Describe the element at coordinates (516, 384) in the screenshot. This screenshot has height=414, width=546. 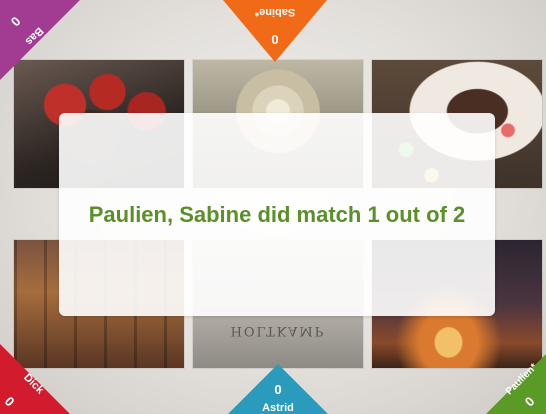
I see `player-marker-paulien: Paulien* 0` at that location.